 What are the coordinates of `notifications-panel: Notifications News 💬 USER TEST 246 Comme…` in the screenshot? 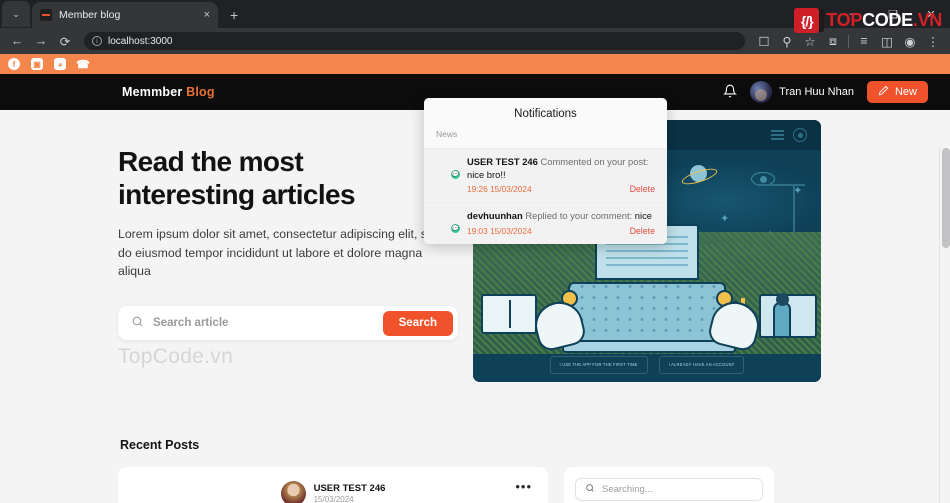 It's located at (545, 171).